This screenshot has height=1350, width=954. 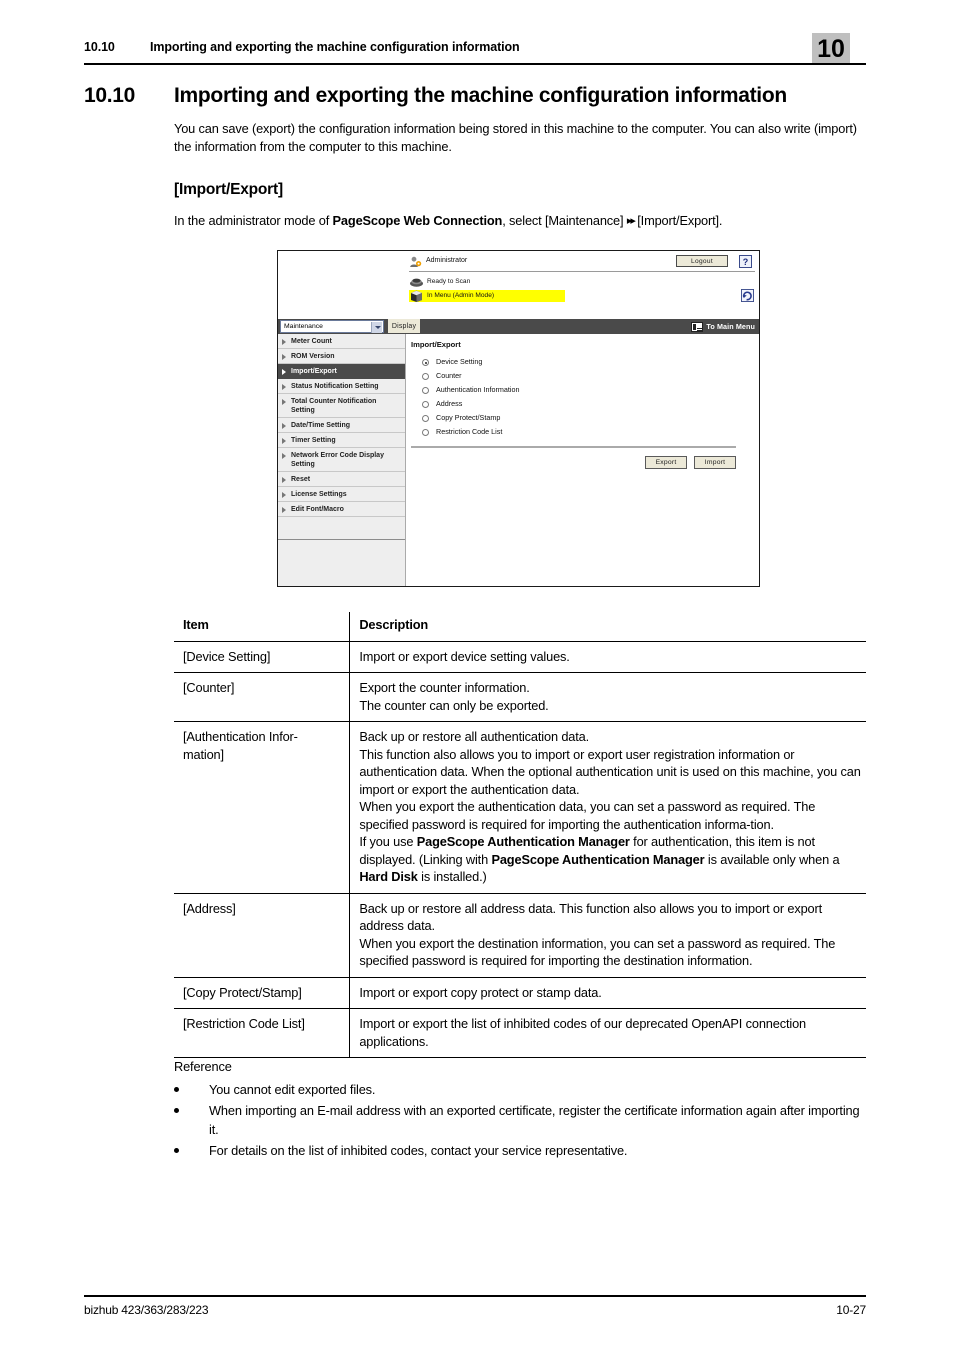 What do you see at coordinates (416, 282) in the screenshot?
I see `scanner-icon` at bounding box center [416, 282].